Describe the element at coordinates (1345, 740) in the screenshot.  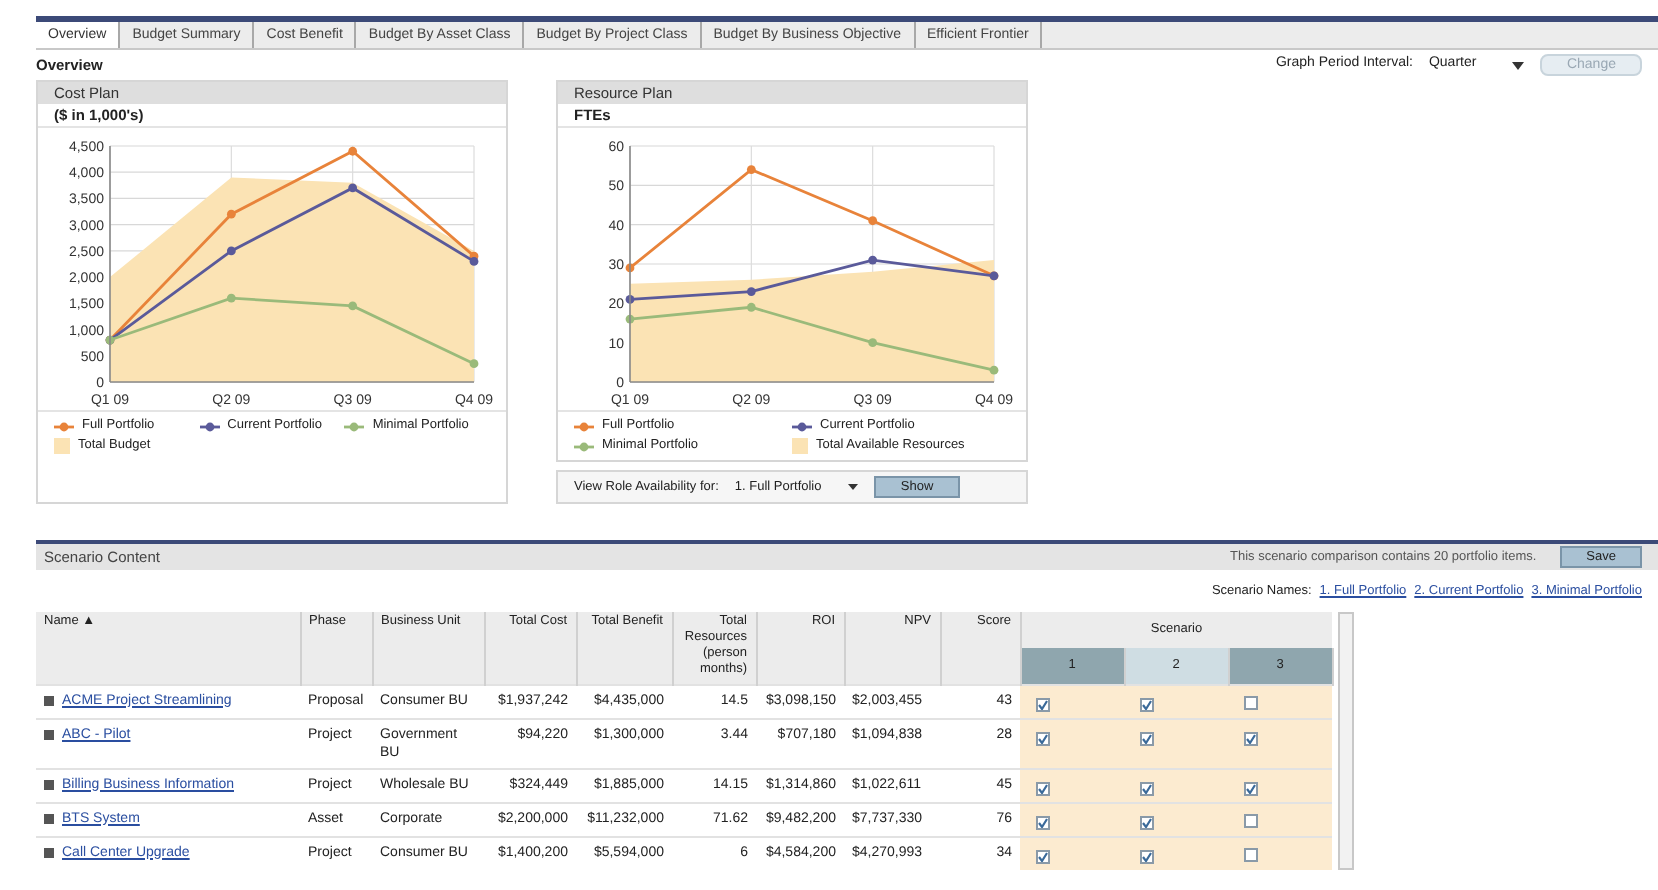
I see `scrollbar` at that location.